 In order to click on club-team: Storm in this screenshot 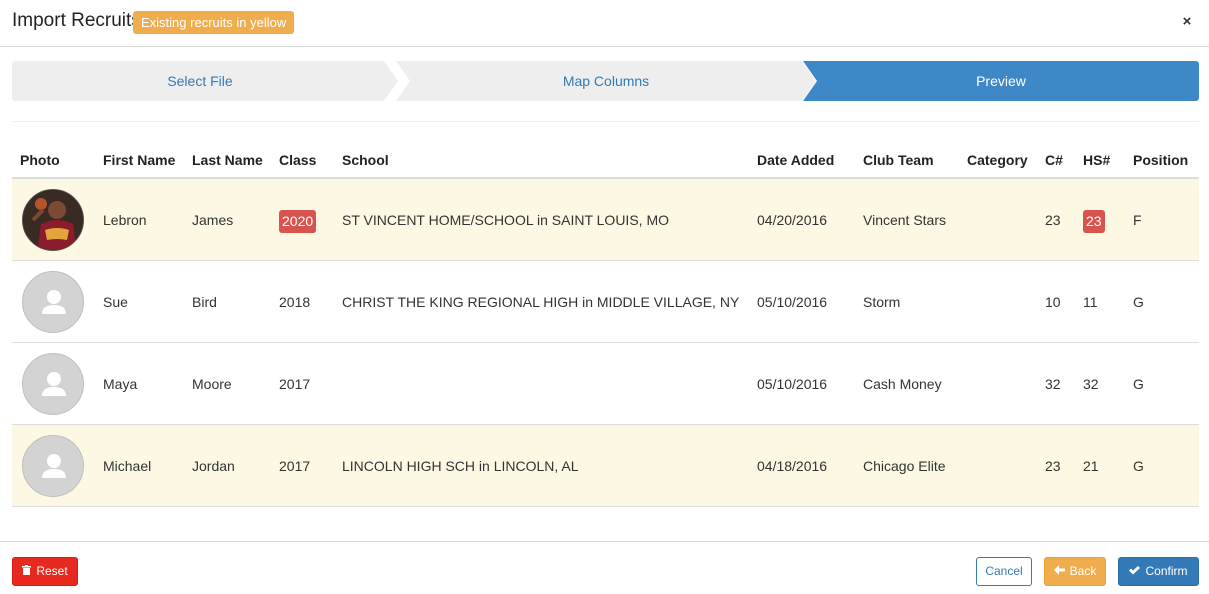, I will do `click(882, 302)`.